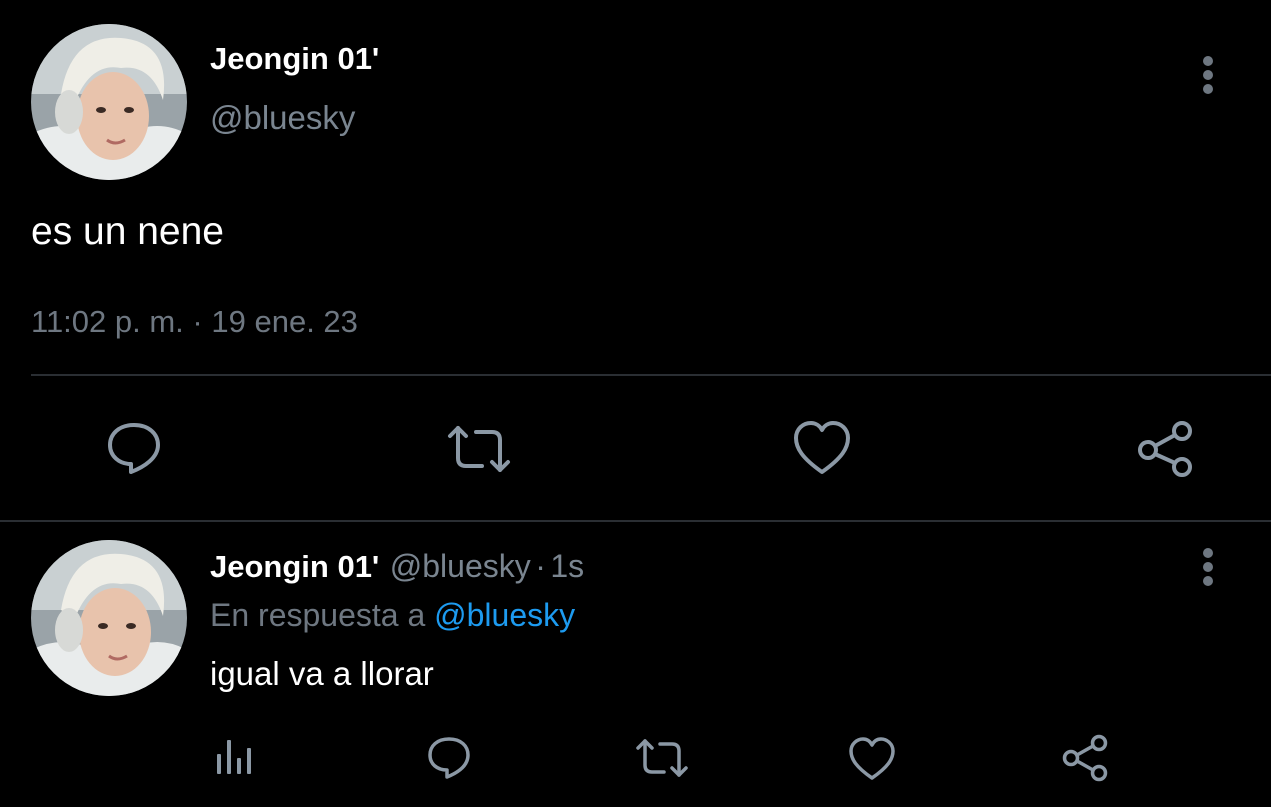 The height and width of the screenshot is (807, 1271). What do you see at coordinates (1165, 449) in the screenshot?
I see `share-icon` at bounding box center [1165, 449].